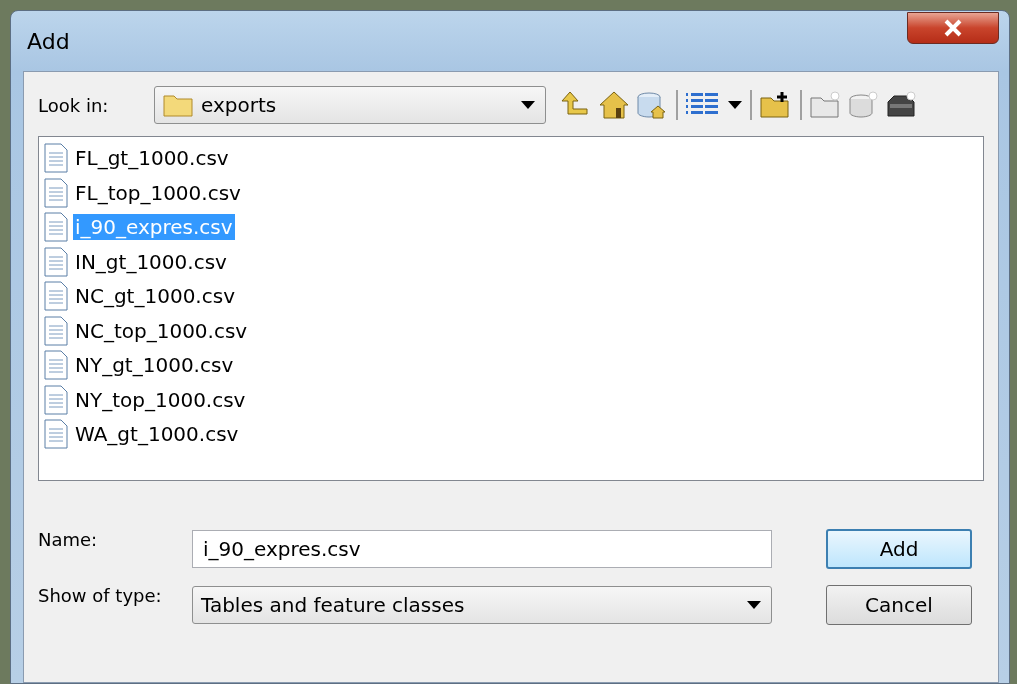  What do you see at coordinates (154, 365) in the screenshot?
I see `file-item: NY_gt_1000.csv` at bounding box center [154, 365].